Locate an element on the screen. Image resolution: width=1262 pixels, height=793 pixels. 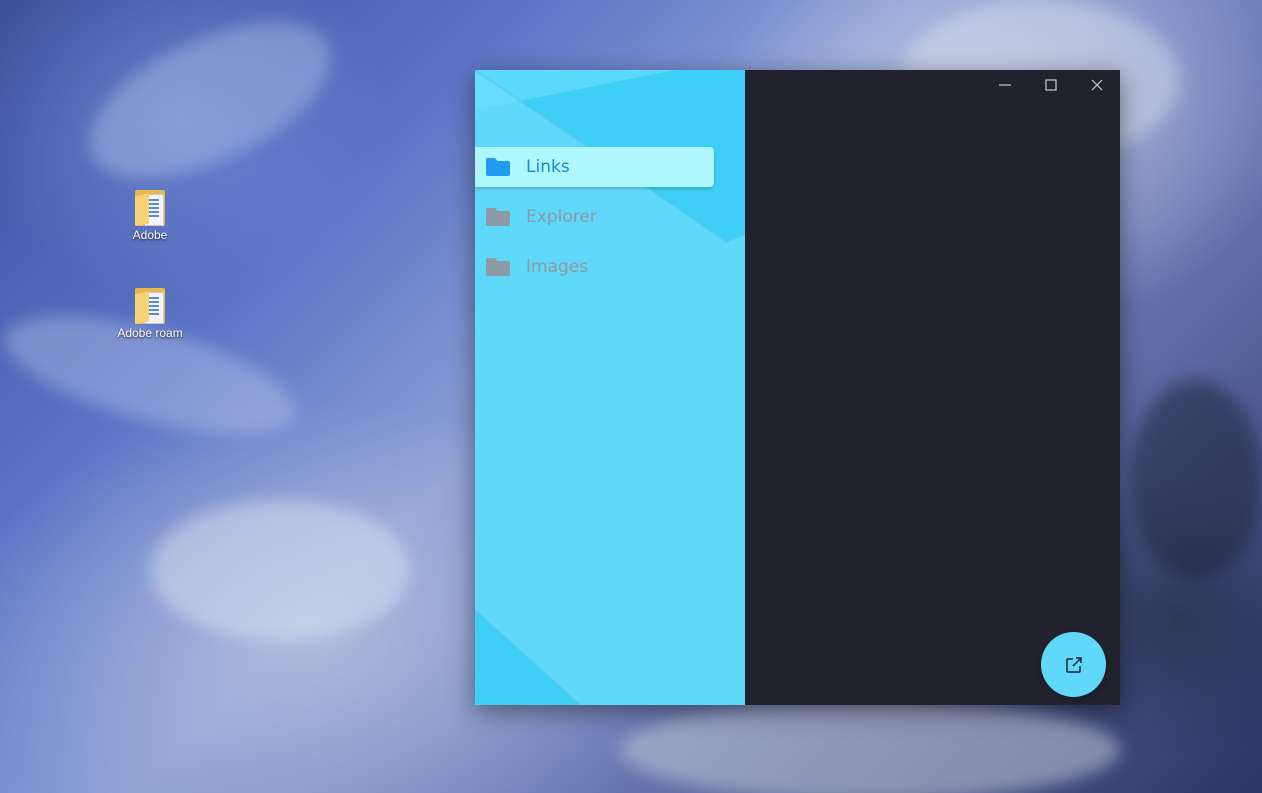
minimize-icon is located at coordinates (1005, 85).